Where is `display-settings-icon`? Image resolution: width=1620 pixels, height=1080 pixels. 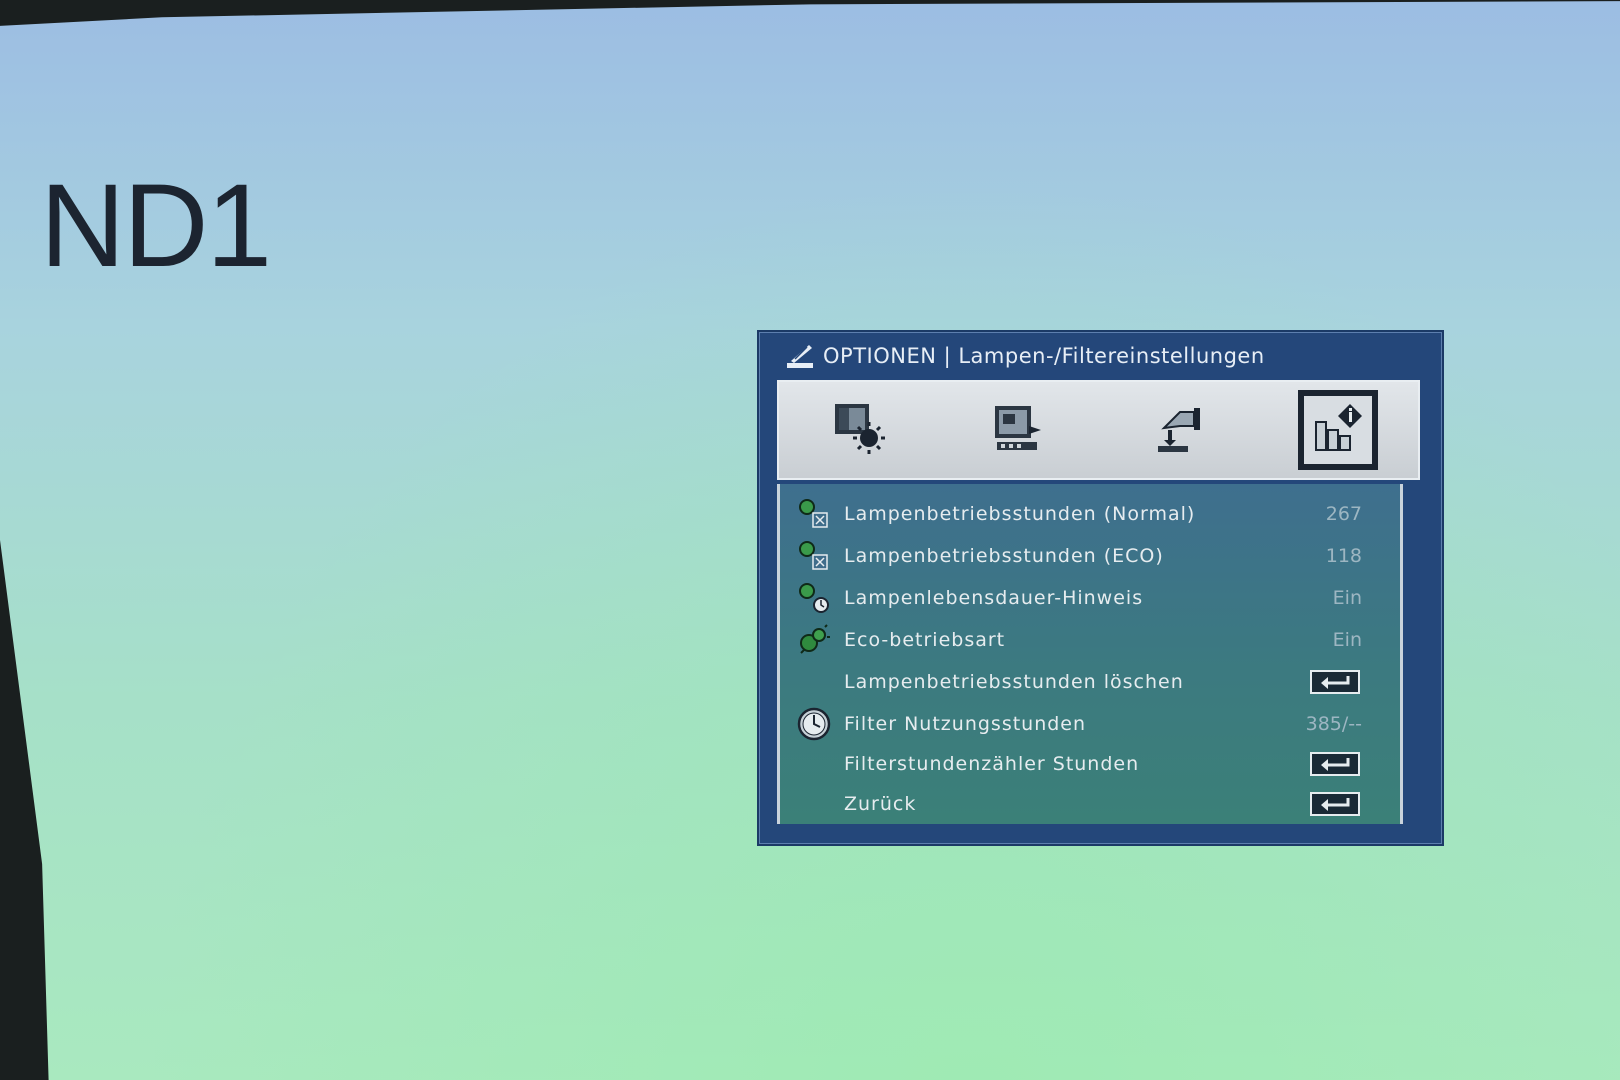 display-settings-icon is located at coordinates (1019, 430).